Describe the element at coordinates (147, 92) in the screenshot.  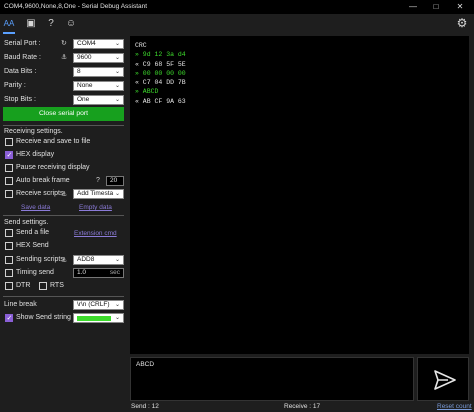
I see `receive-line: » ABCD` at that location.